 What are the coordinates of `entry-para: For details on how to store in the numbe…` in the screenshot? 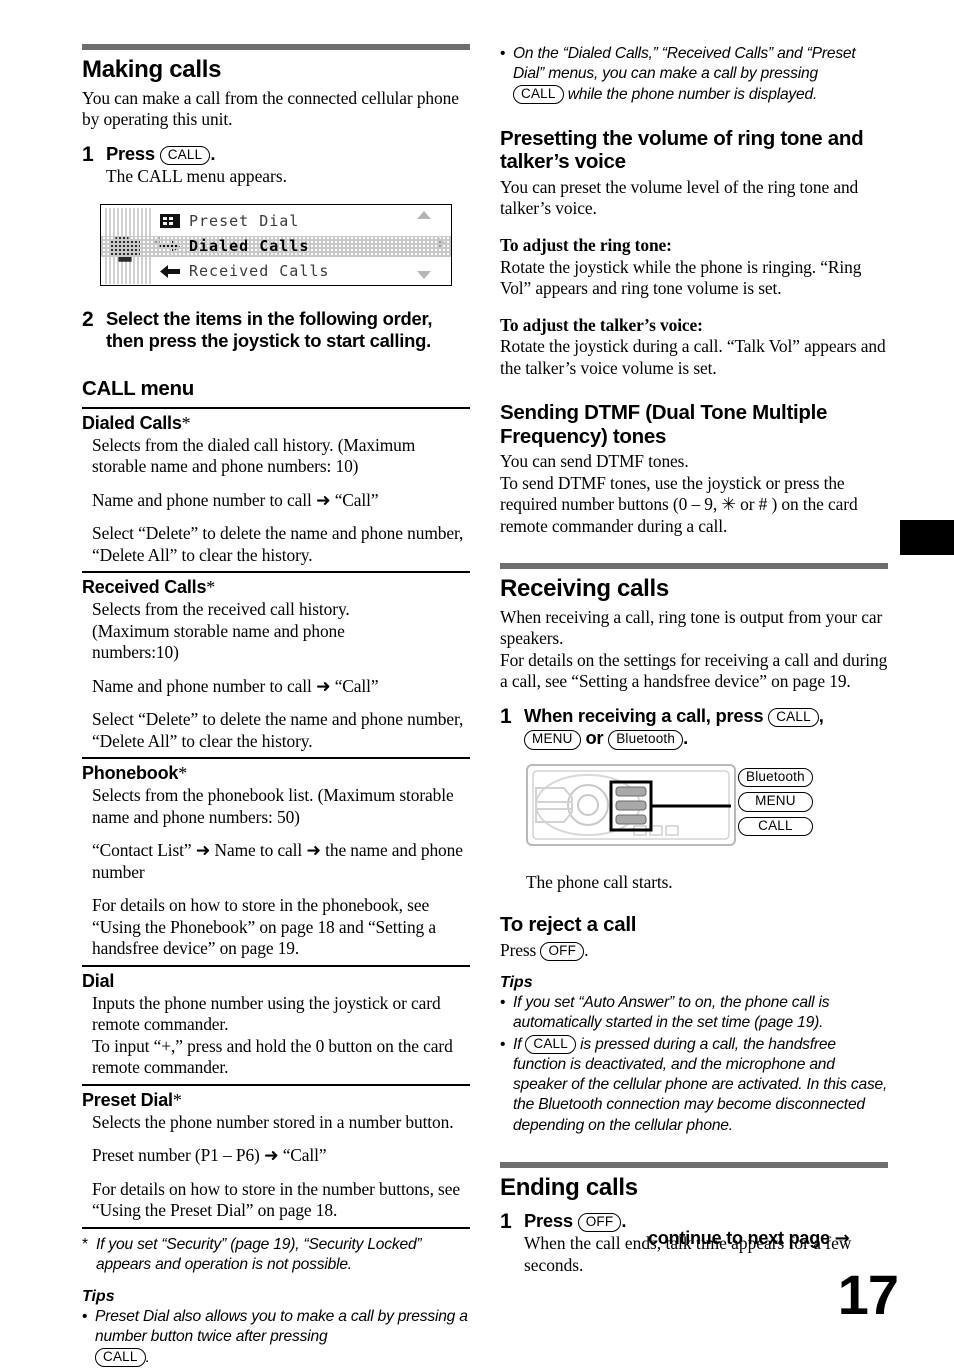 It's located at (276, 1199).